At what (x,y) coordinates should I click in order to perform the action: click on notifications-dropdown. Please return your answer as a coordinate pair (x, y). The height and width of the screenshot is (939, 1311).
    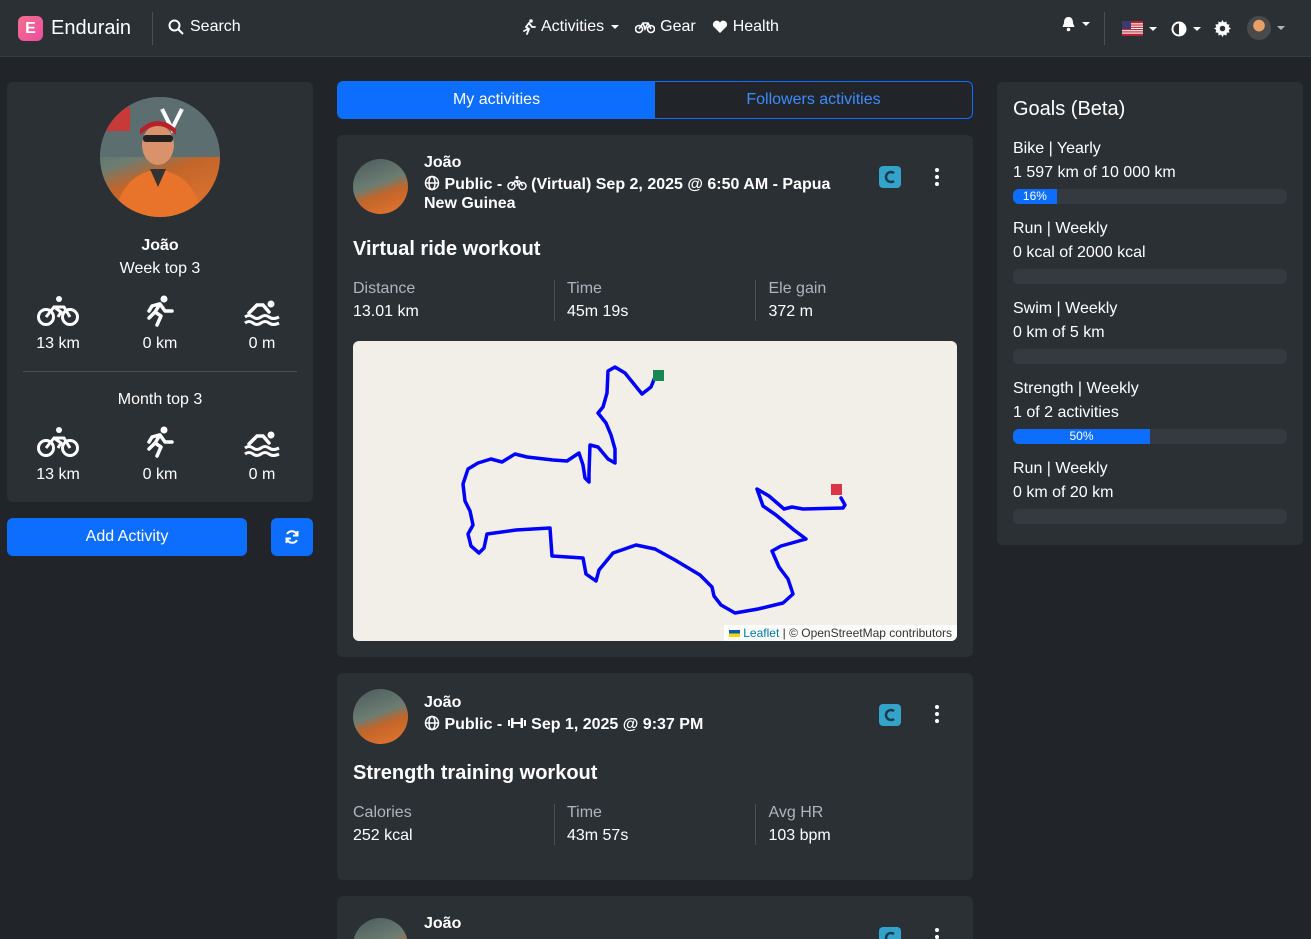
    Looking at the image, I should click on (1075, 24).